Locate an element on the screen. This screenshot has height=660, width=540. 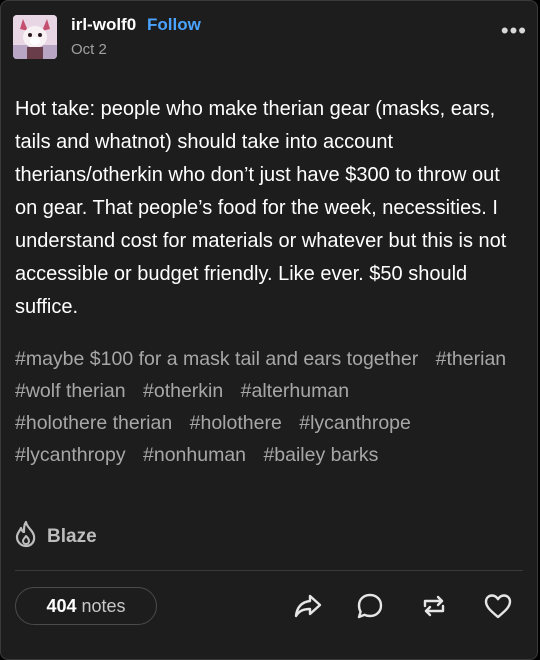
post-header: irl-wolf0 Follow Oct 2 ••• is located at coordinates (270, 37).